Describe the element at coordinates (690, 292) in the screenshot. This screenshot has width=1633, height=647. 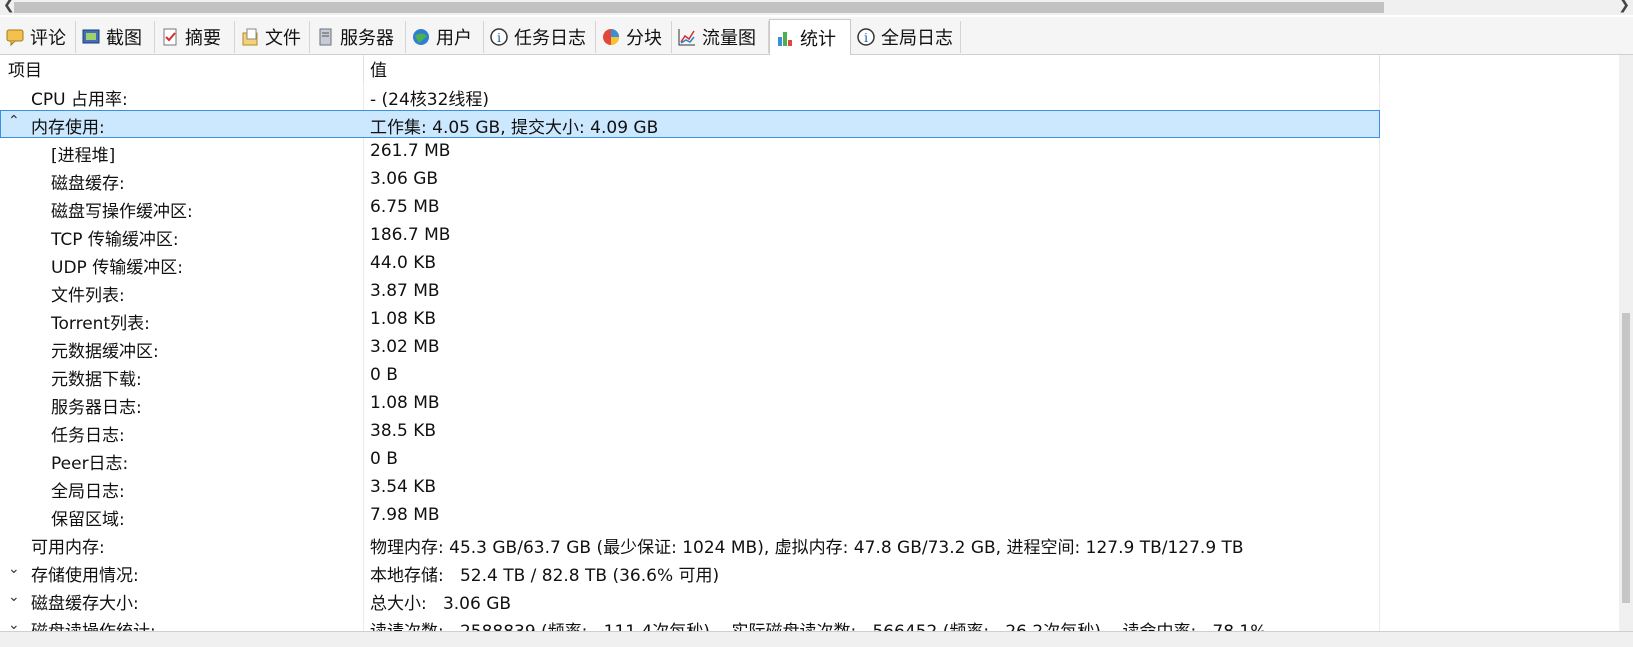
I see `list-item: 文件列表: 3.87 MB` at that location.